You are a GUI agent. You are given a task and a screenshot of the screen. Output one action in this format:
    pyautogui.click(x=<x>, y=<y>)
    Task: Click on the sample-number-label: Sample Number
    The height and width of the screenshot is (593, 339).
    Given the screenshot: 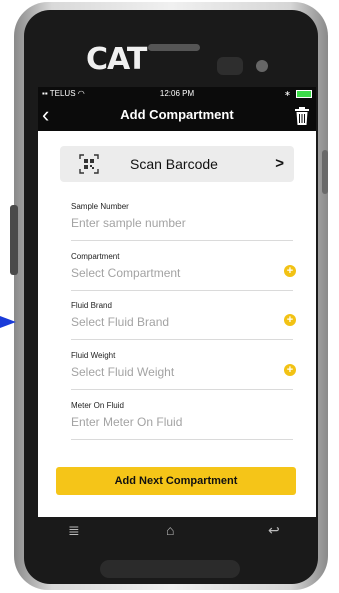 What is the action you would take?
    pyautogui.click(x=100, y=206)
    